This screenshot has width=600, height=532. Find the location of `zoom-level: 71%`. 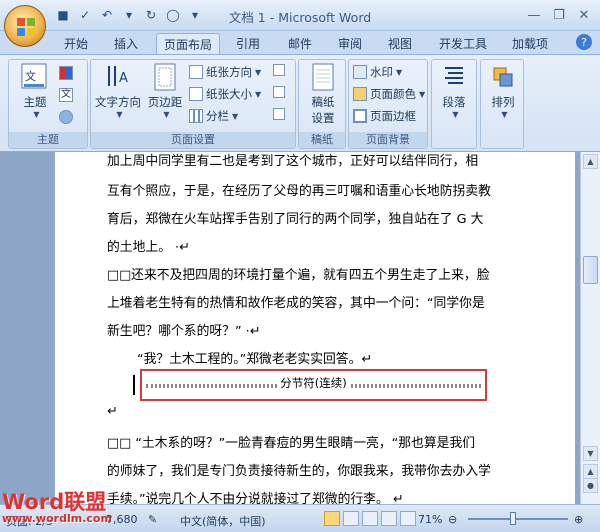

zoom-level: 71% is located at coordinates (430, 519).